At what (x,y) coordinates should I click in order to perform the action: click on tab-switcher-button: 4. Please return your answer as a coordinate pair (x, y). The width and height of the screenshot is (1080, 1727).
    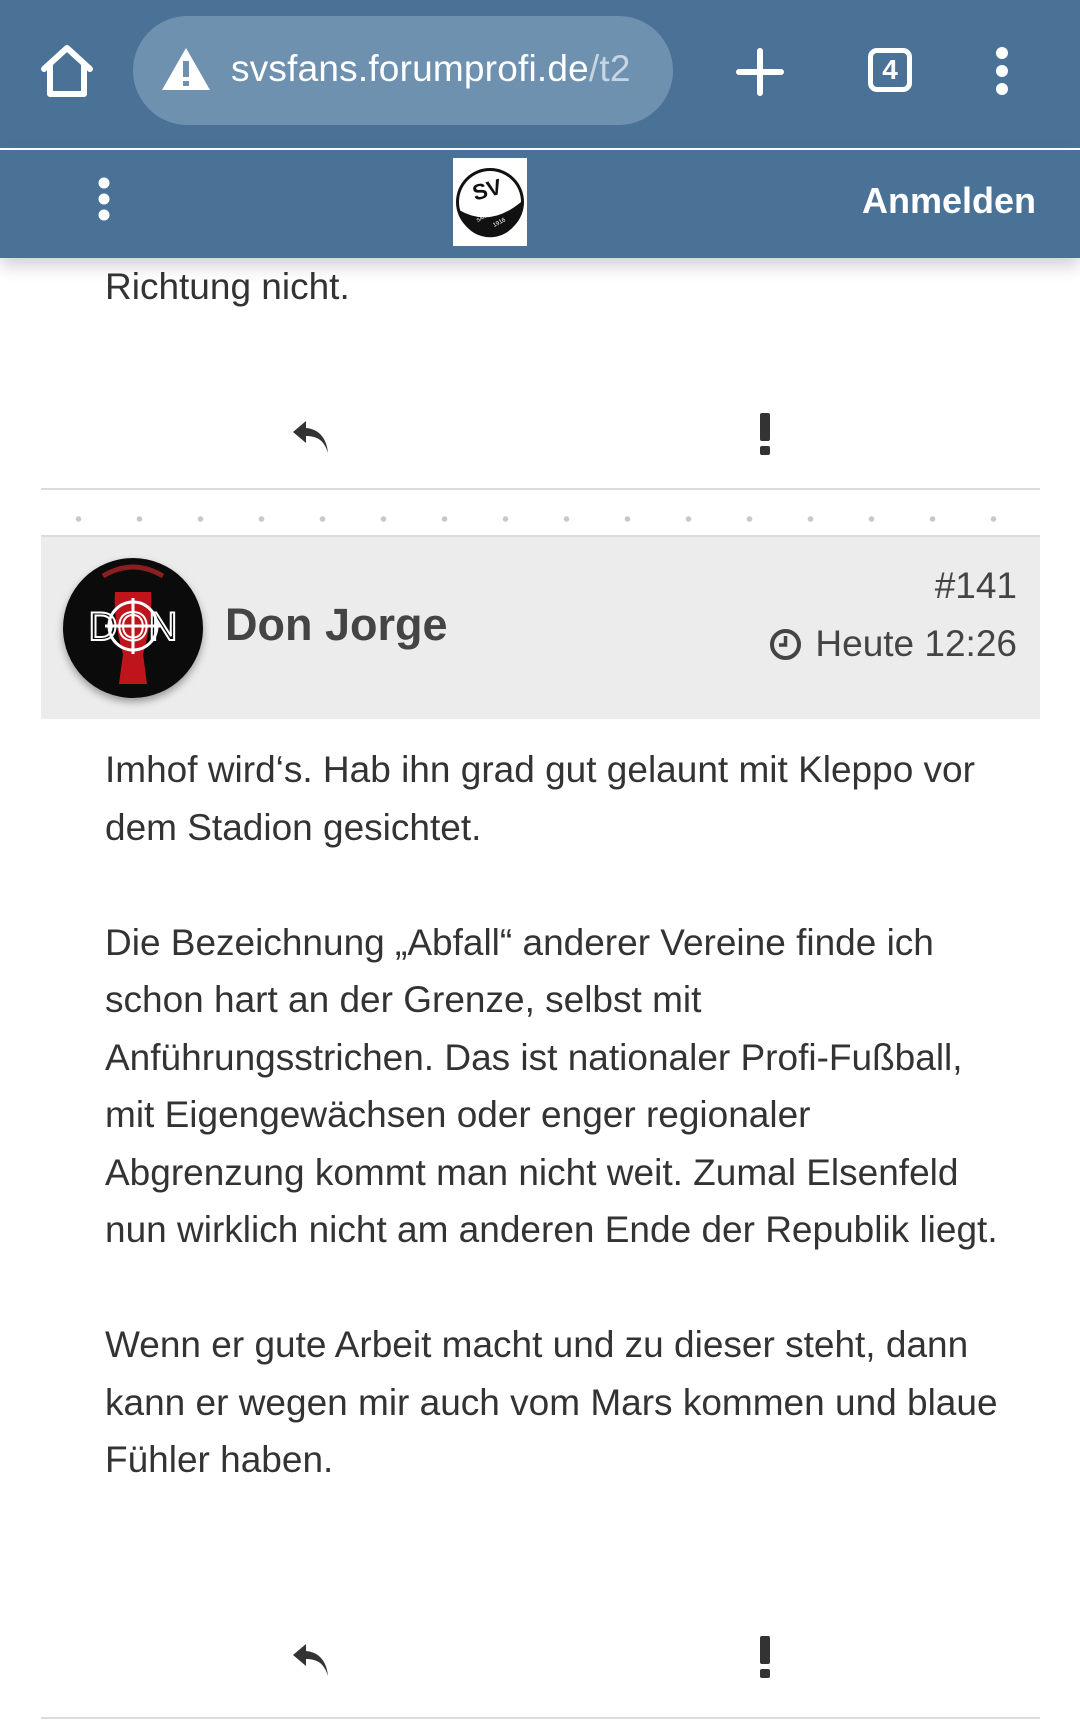
    Looking at the image, I should click on (890, 70).